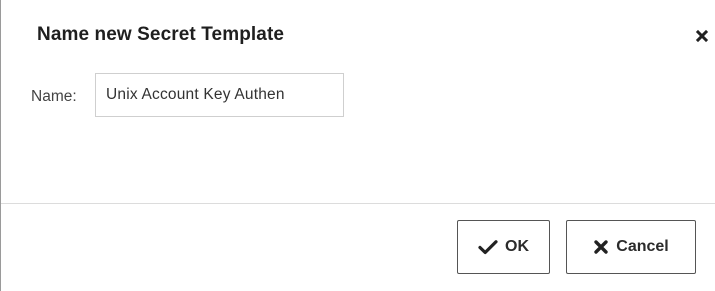 The width and height of the screenshot is (715, 291). Describe the element at coordinates (161, 34) in the screenshot. I see `dialog-title: Name new Secret Template` at that location.